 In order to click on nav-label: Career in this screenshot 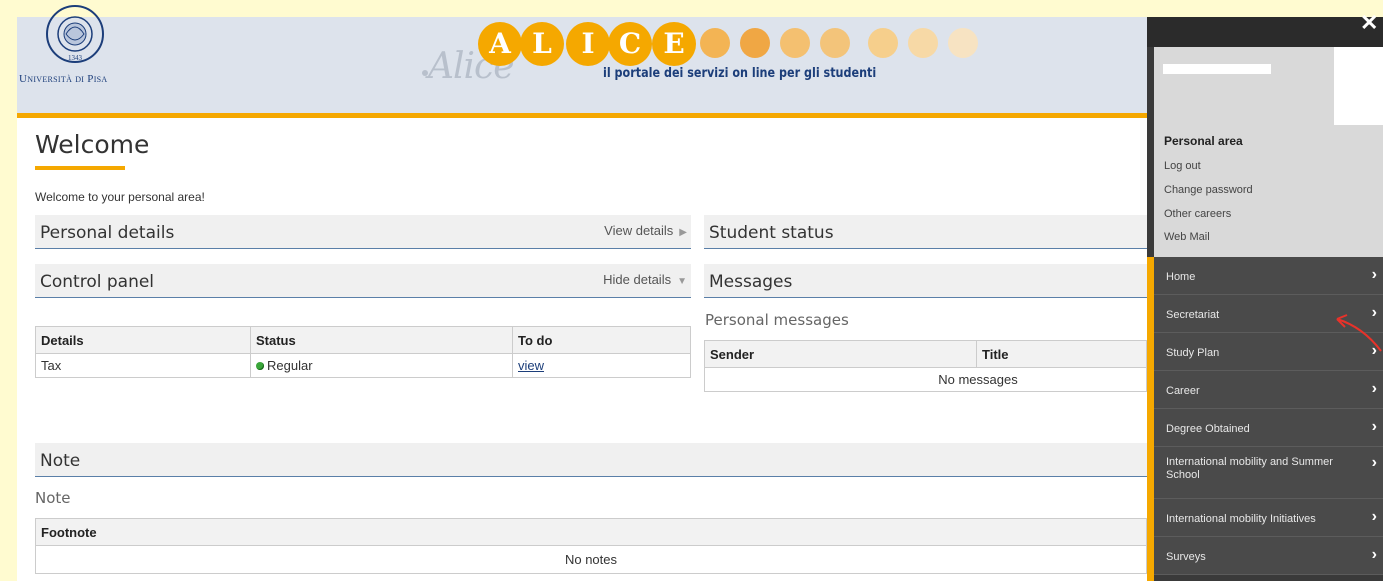, I will do `click(1183, 391)`.